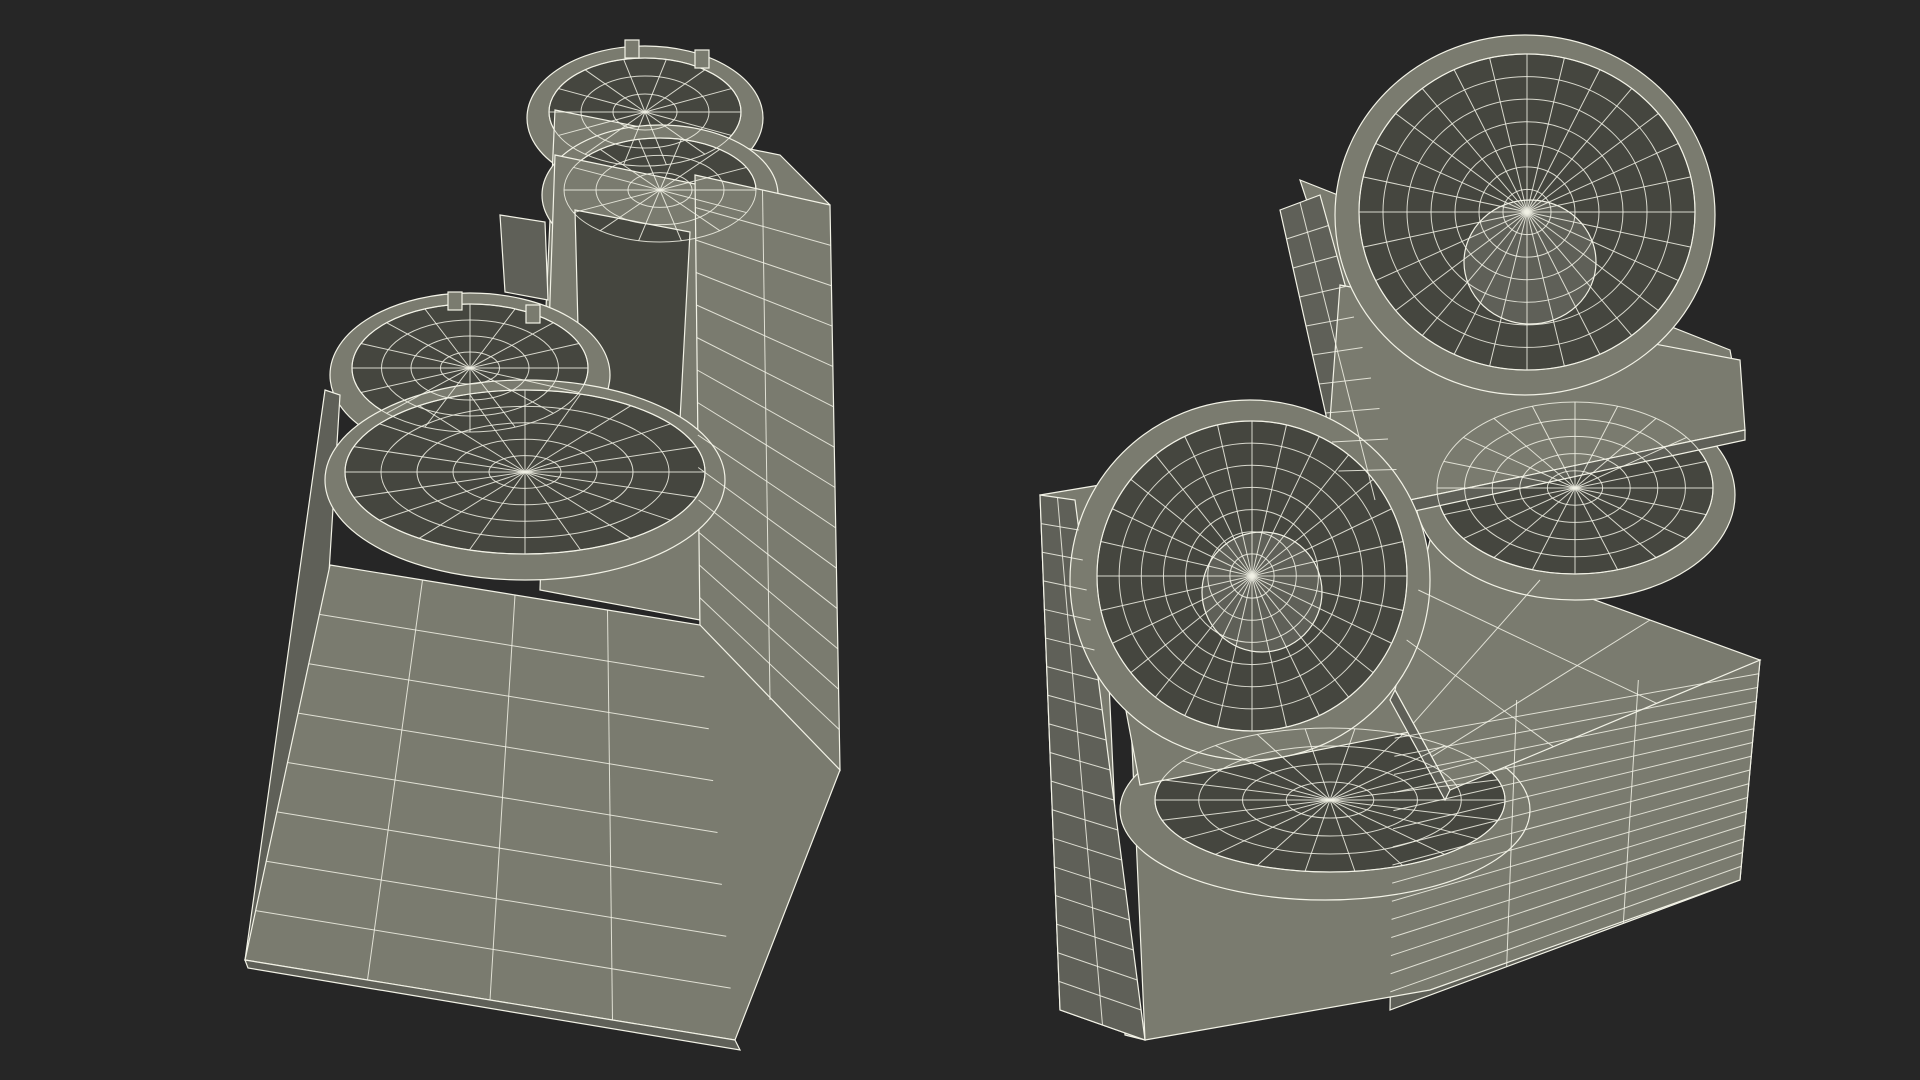 The height and width of the screenshot is (1080, 1920). Describe the element at coordinates (524, 257) in the screenshot. I see `side-block` at that location.